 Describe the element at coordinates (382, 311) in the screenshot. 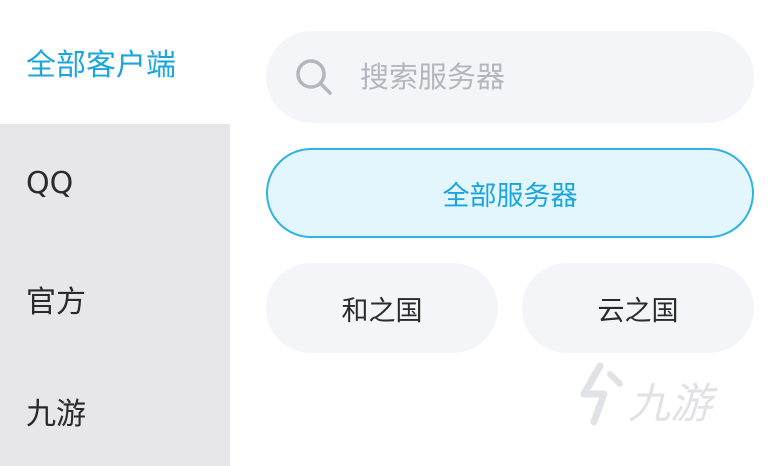

I see `server-chip-label: 和之国` at that location.